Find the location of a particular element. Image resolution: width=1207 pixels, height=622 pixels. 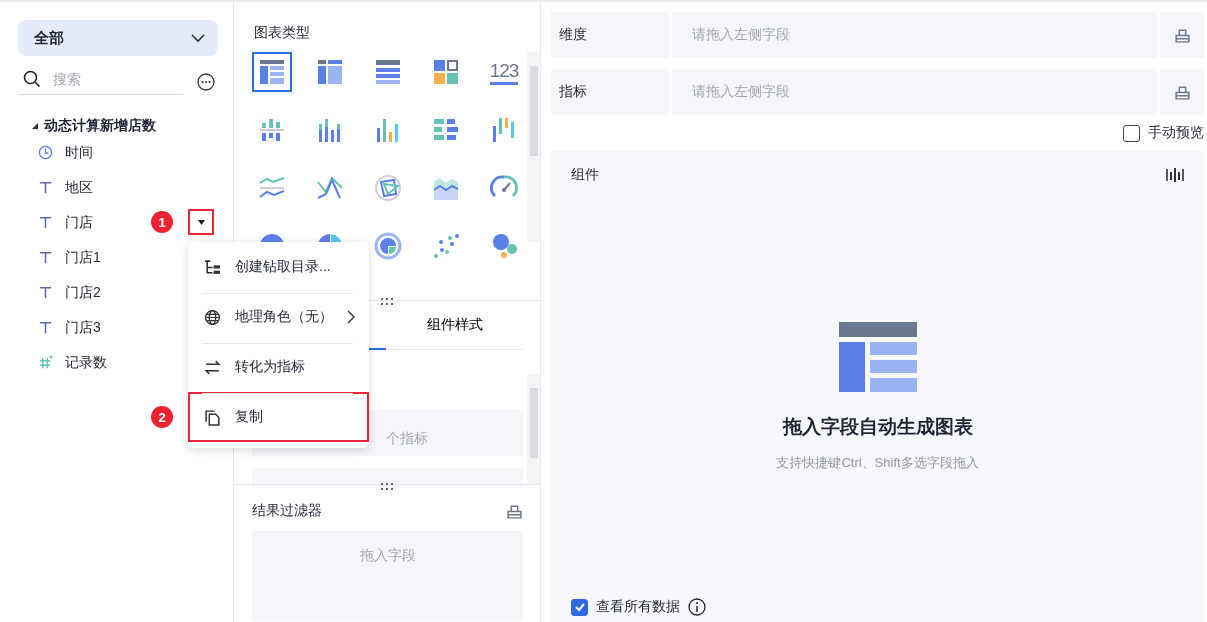

empty-hint: 支持快捷键Ctrl、Shift多选字段拖入 is located at coordinates (877, 463).